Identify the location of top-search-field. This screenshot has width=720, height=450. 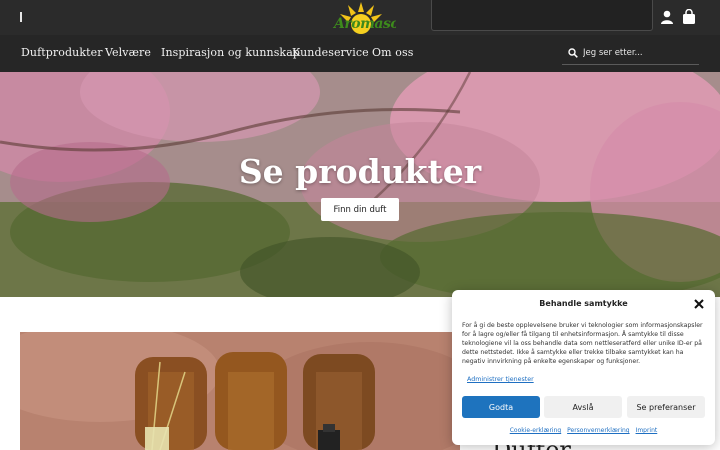
(542, 15).